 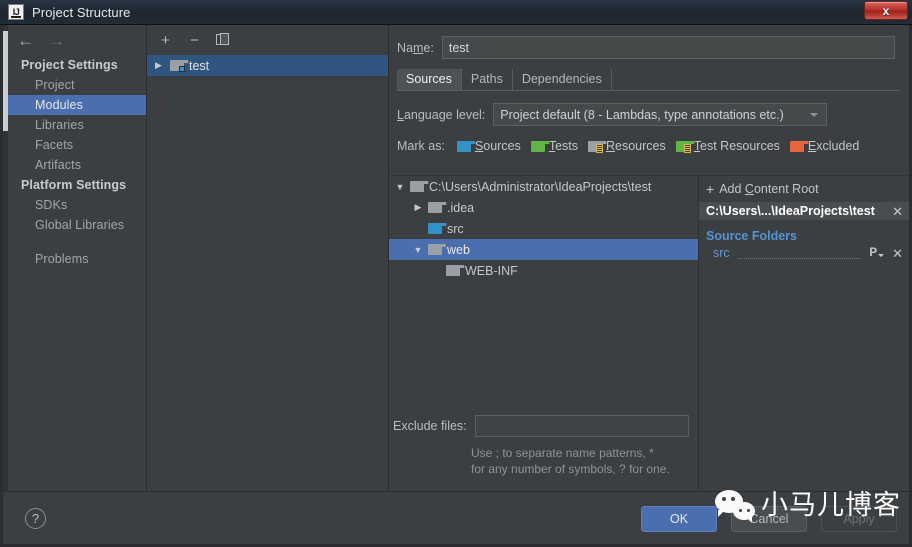 I want to click on ok-button: OK, so click(x=679, y=519).